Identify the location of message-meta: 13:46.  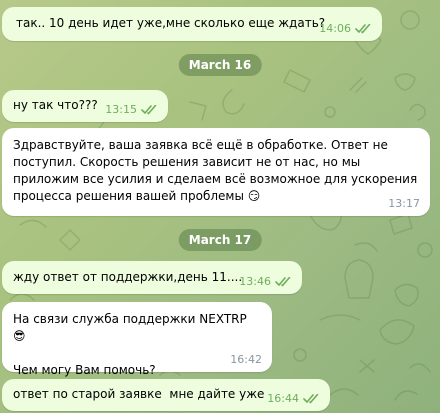
(265, 281).